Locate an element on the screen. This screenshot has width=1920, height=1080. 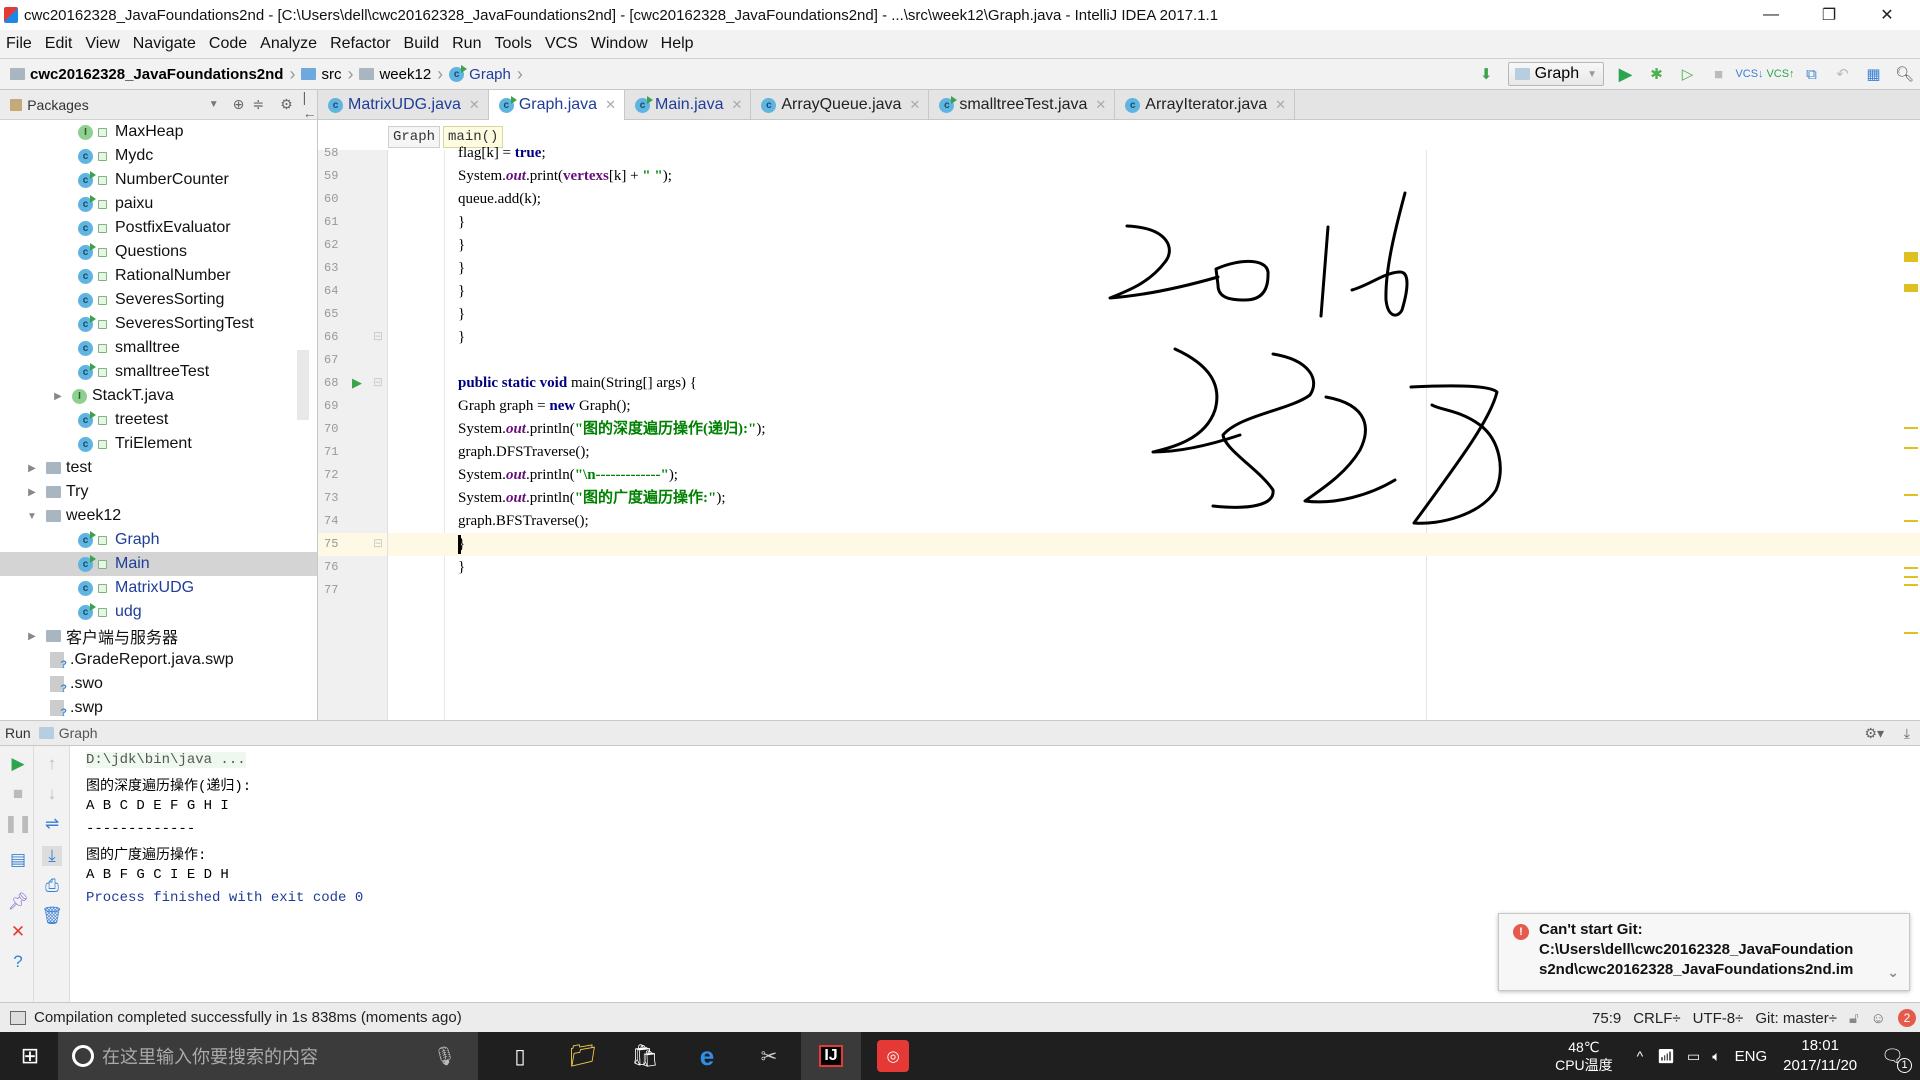
tool-windows-icon is located at coordinates (18, 1017).